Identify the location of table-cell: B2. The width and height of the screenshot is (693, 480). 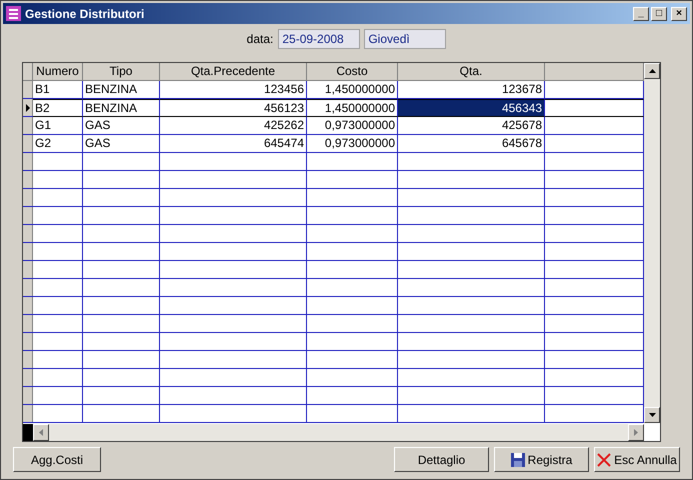
(58, 108).